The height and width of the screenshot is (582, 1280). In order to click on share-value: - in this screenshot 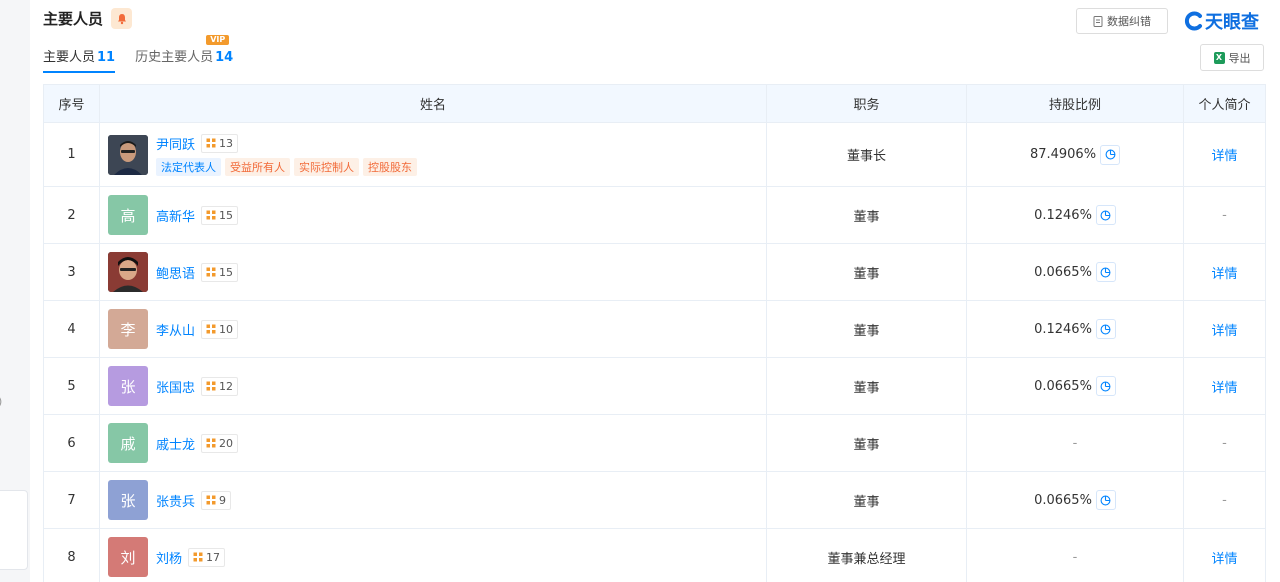, I will do `click(1075, 443)`.